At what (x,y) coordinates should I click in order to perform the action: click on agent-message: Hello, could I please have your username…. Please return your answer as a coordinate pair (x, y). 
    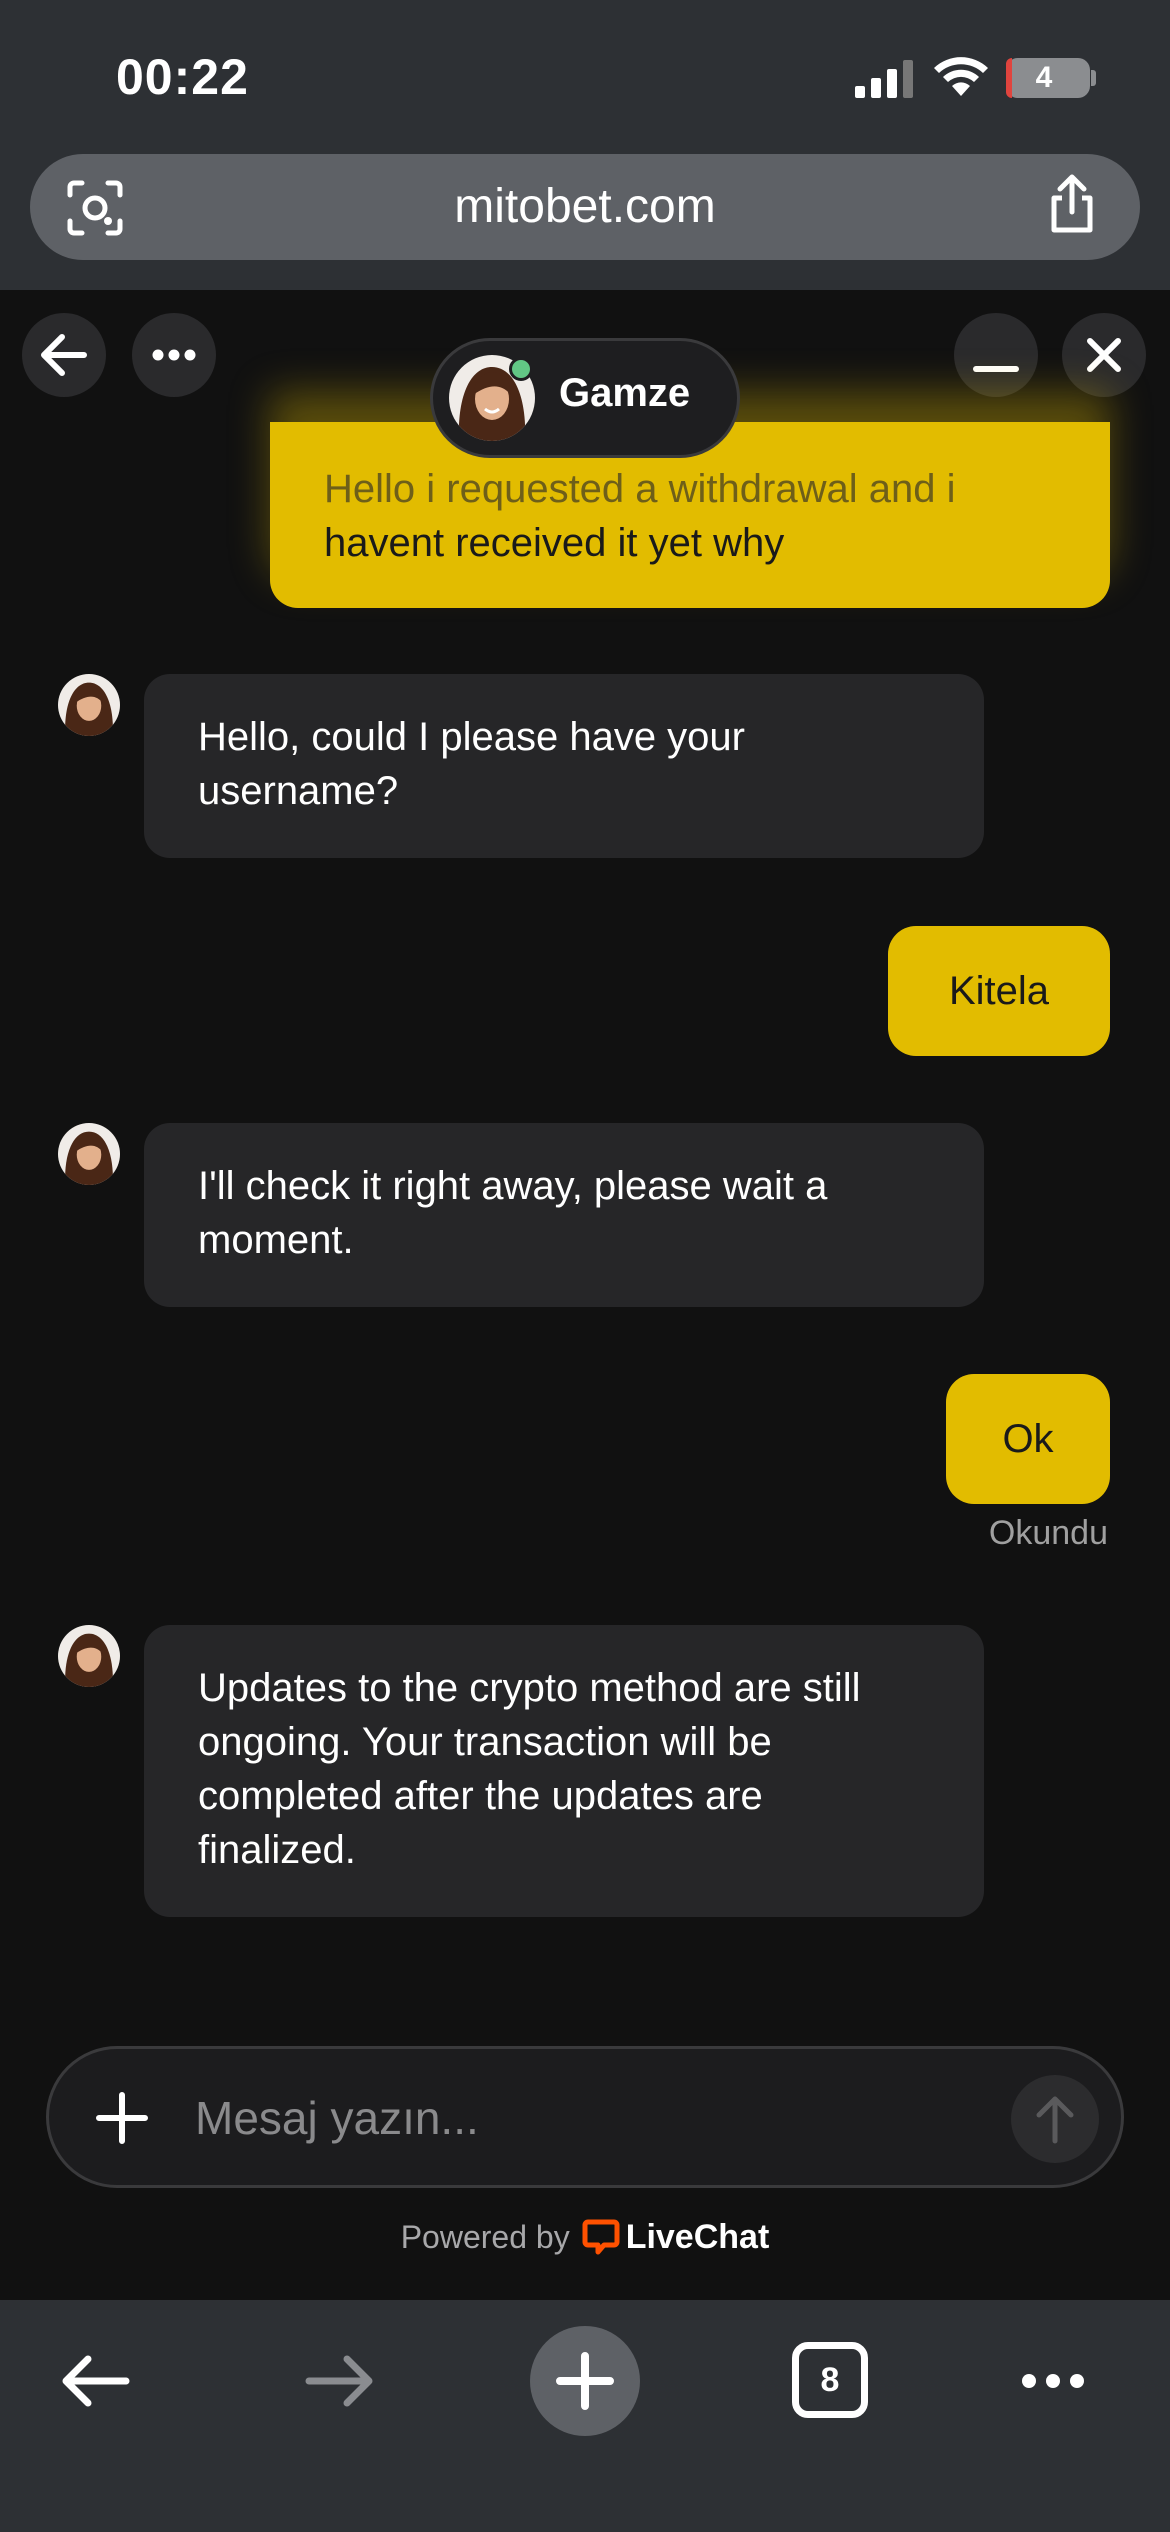
    Looking at the image, I should click on (564, 766).